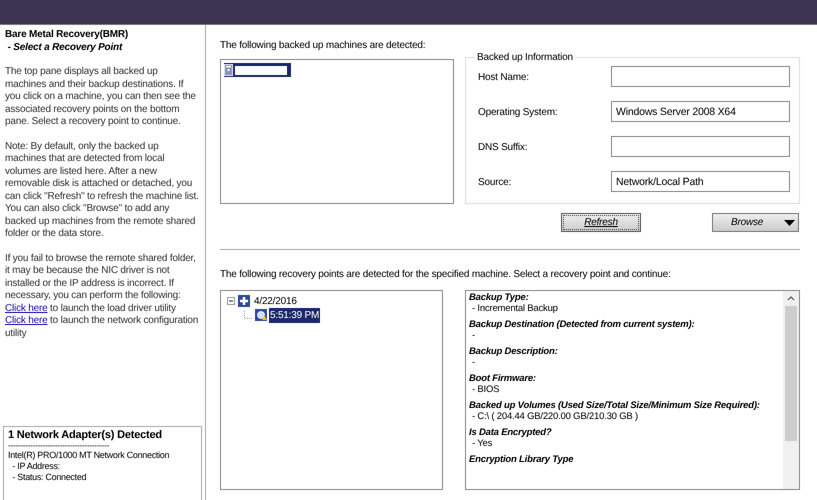 Image resolution: width=817 pixels, height=500 pixels. Describe the element at coordinates (48, 477) in the screenshot. I see `adapter-line: - Status: Connected` at that location.